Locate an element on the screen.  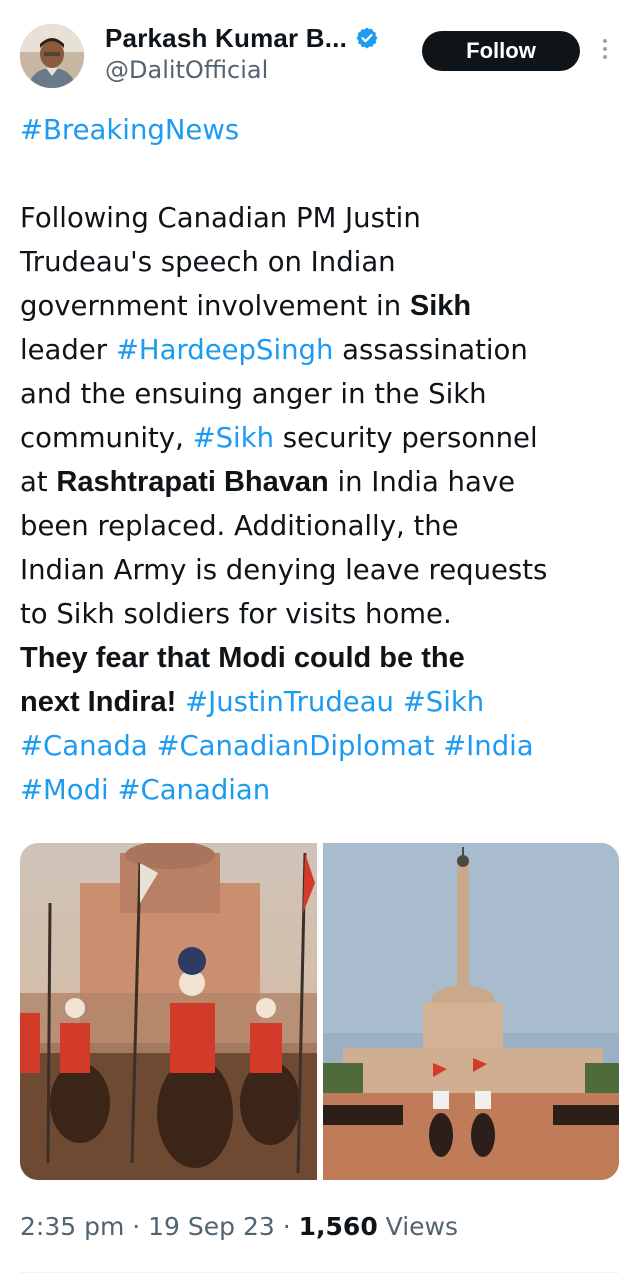
media-photo-guards is located at coordinates (168, 1011).